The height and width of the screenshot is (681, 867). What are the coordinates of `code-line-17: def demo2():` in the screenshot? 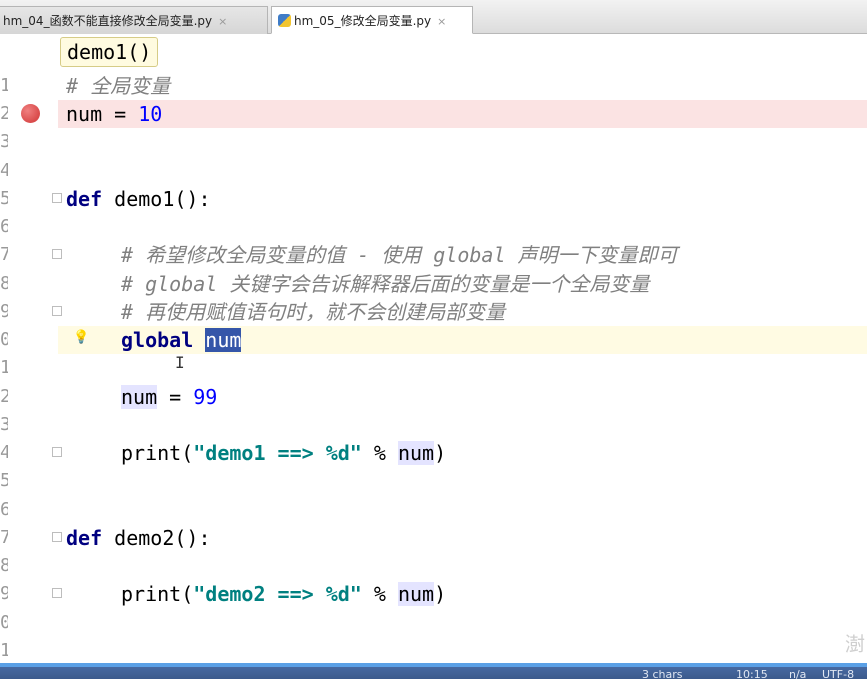 It's located at (138, 538).